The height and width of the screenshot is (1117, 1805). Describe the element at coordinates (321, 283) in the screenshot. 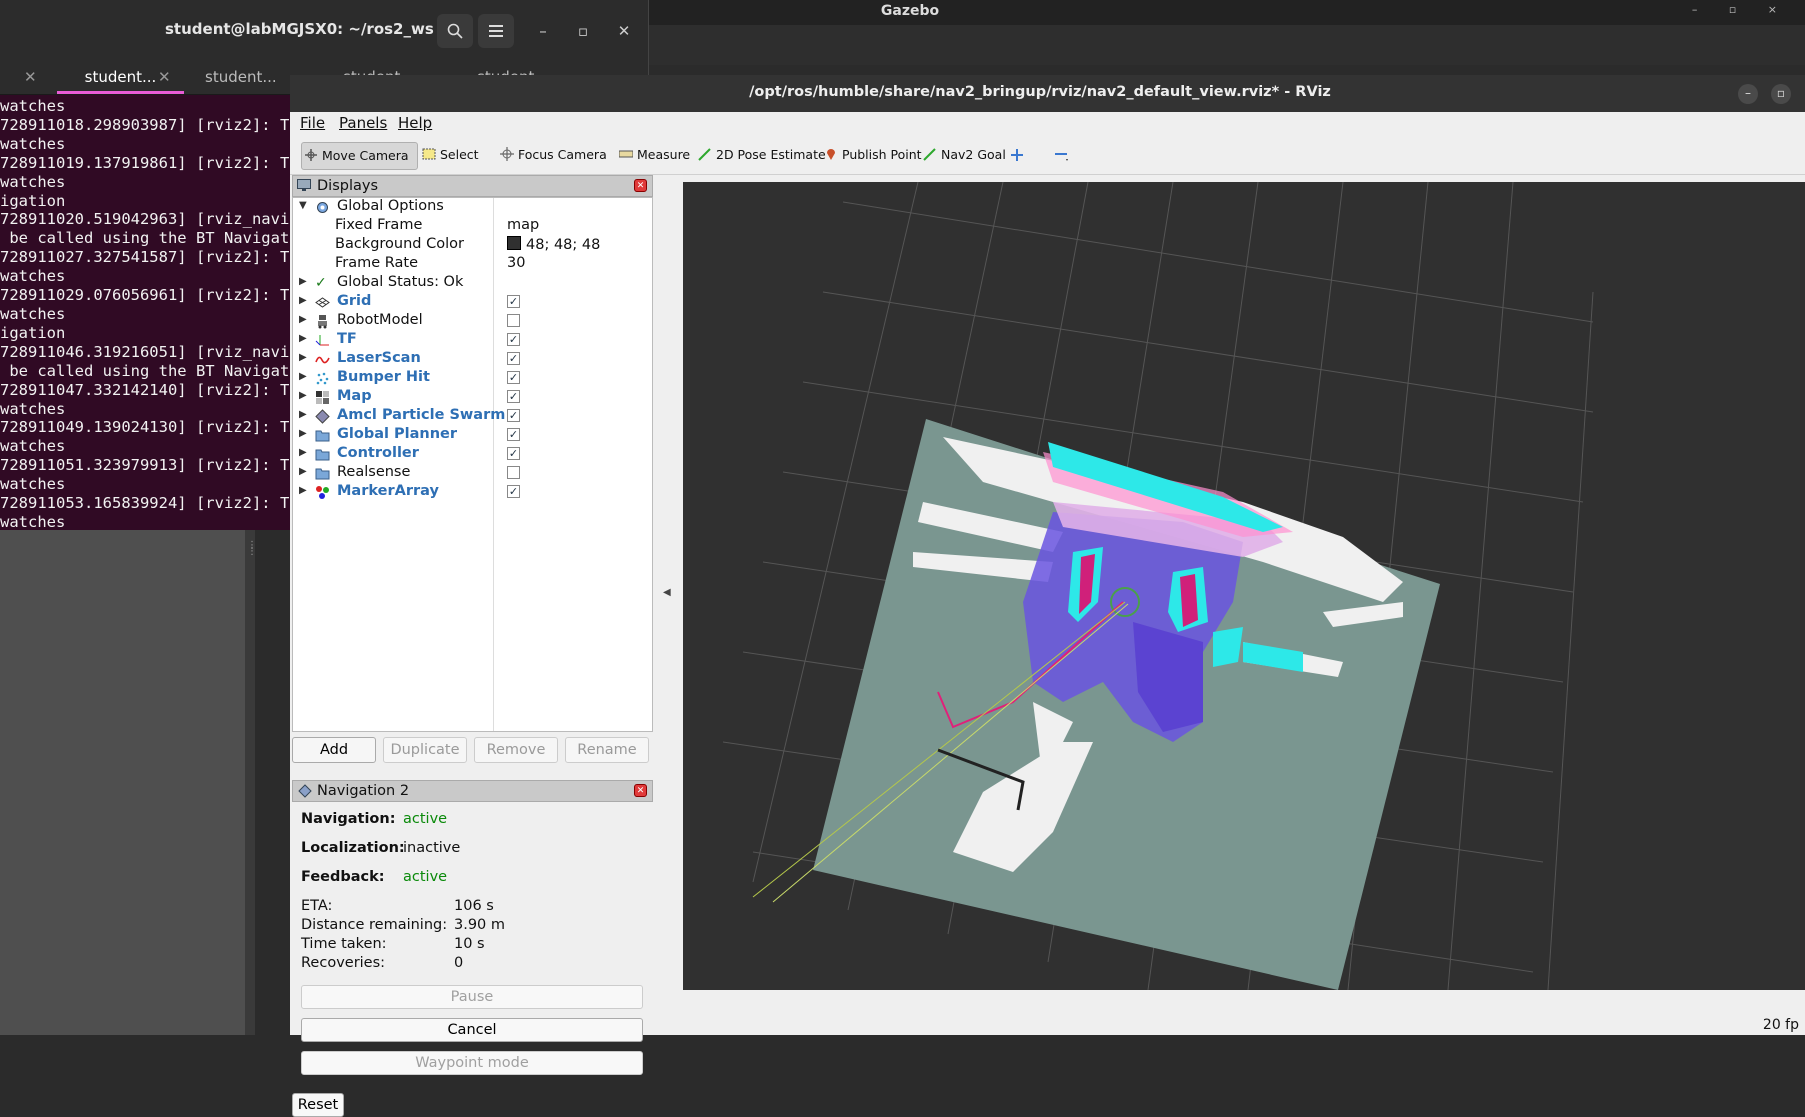

I see `check-icon: ✓` at that location.